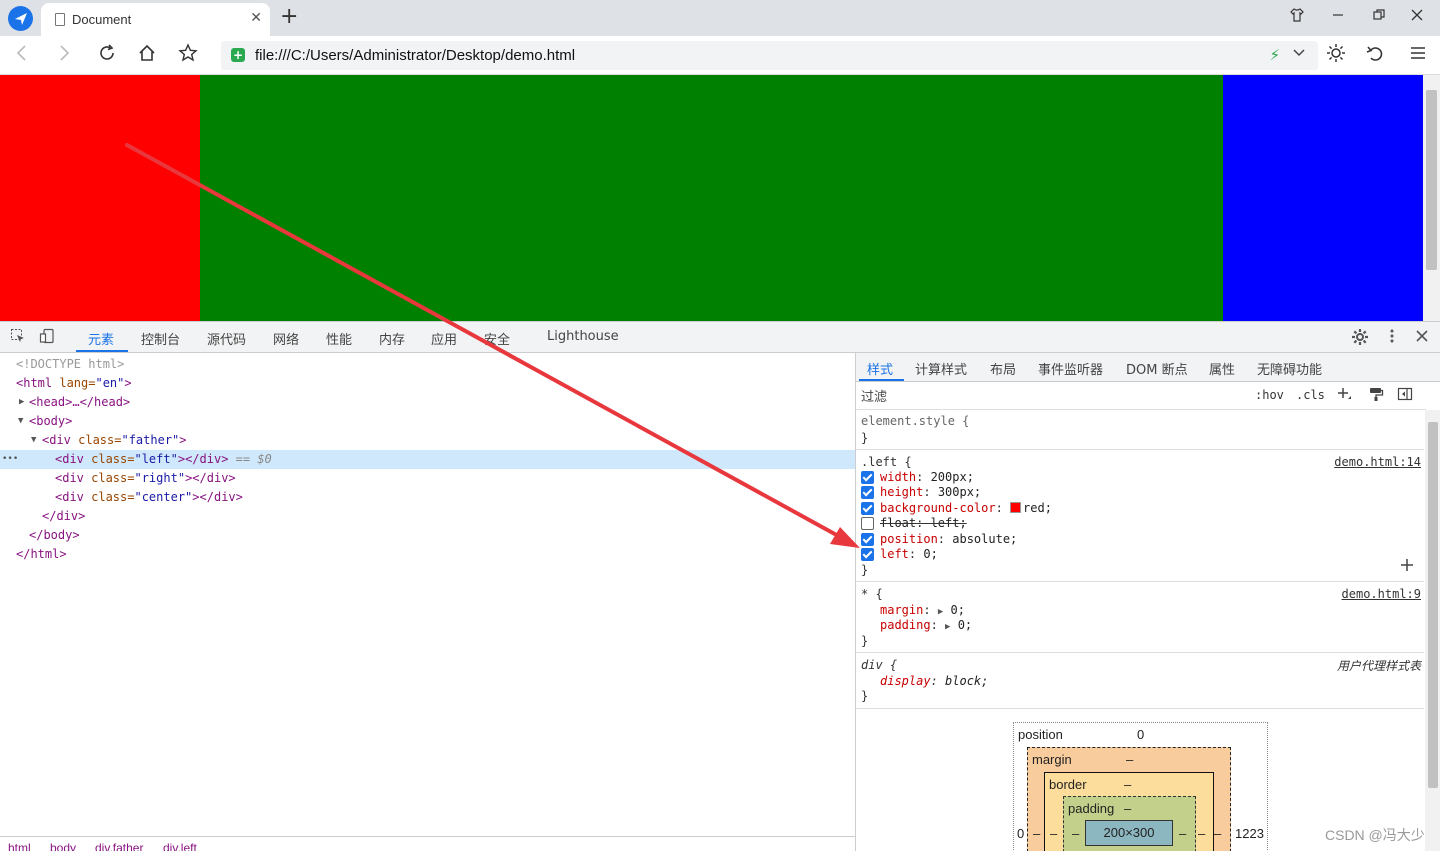 The width and height of the screenshot is (1440, 851). I want to click on forward-icon, so click(64, 55).